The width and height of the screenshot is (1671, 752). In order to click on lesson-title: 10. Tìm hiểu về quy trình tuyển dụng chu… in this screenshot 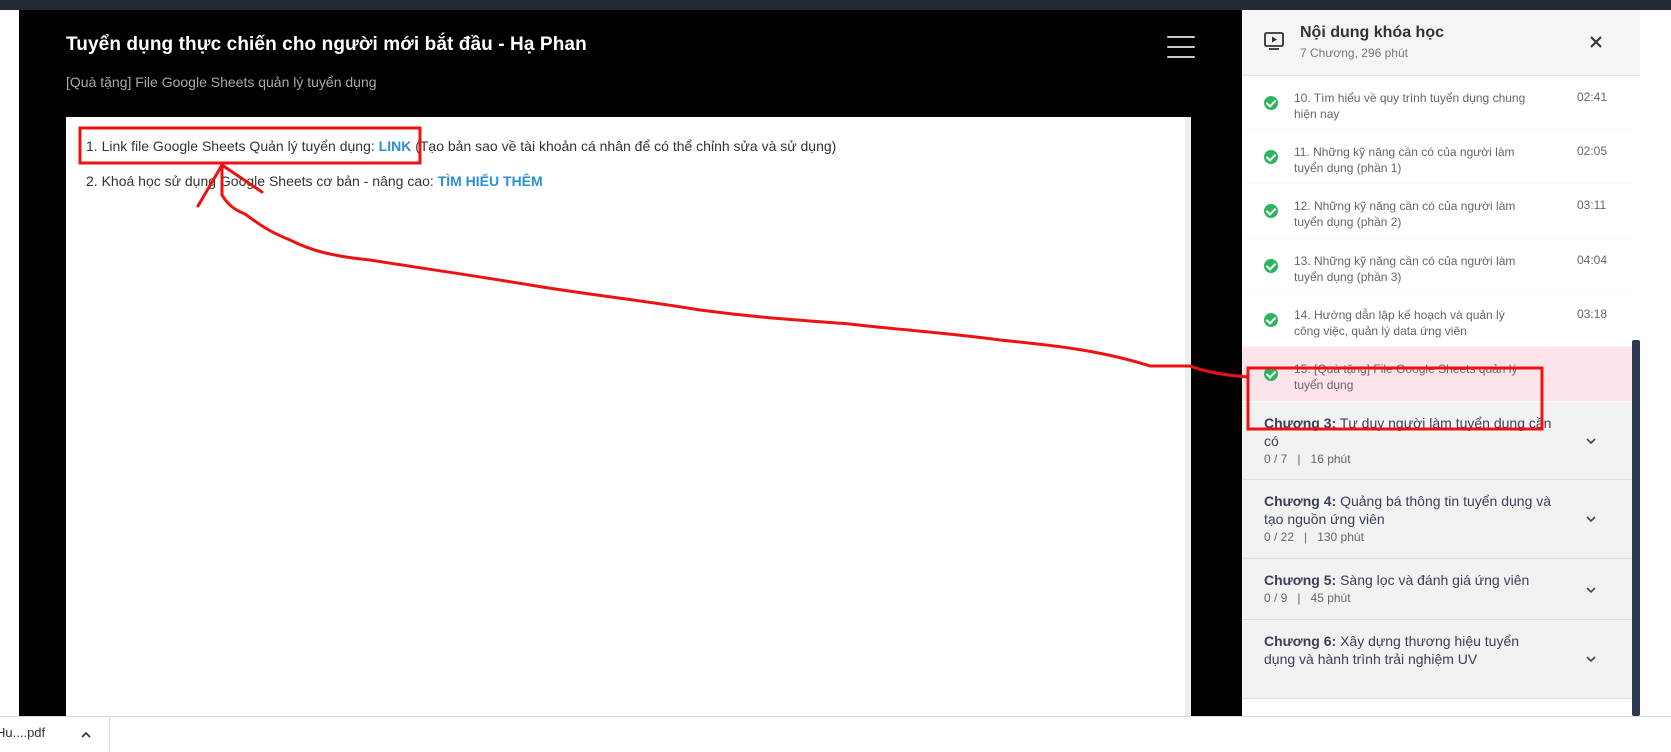, I will do `click(1410, 106)`.